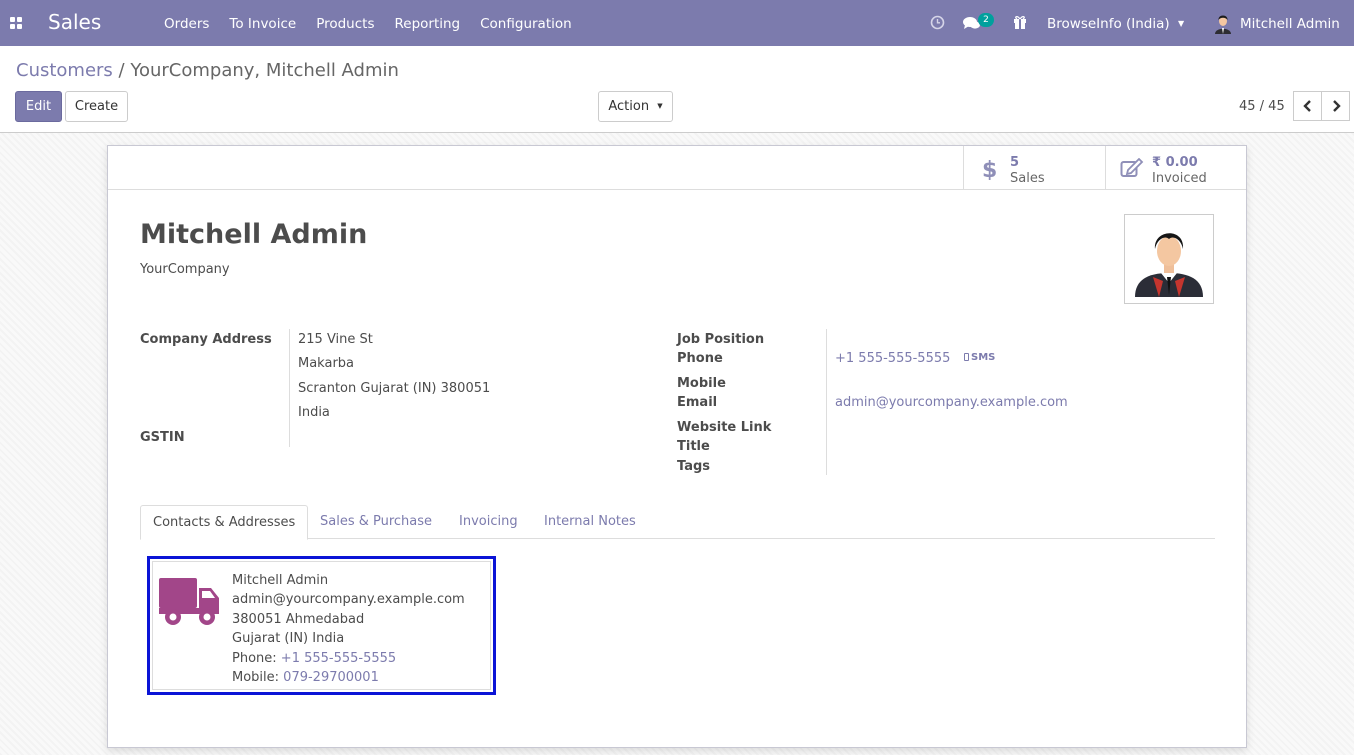 Image resolution: width=1354 pixels, height=755 pixels. I want to click on gstin-label: GSTIN, so click(162, 437).